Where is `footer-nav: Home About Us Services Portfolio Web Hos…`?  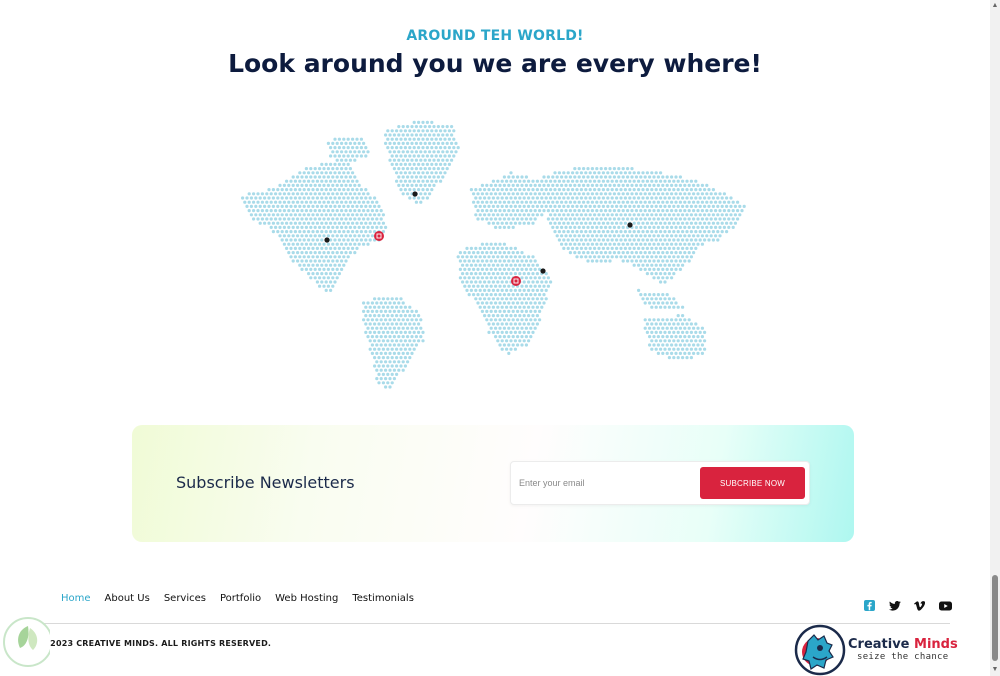
footer-nav: Home About Us Services Portfolio Web Hos… is located at coordinates (237, 598).